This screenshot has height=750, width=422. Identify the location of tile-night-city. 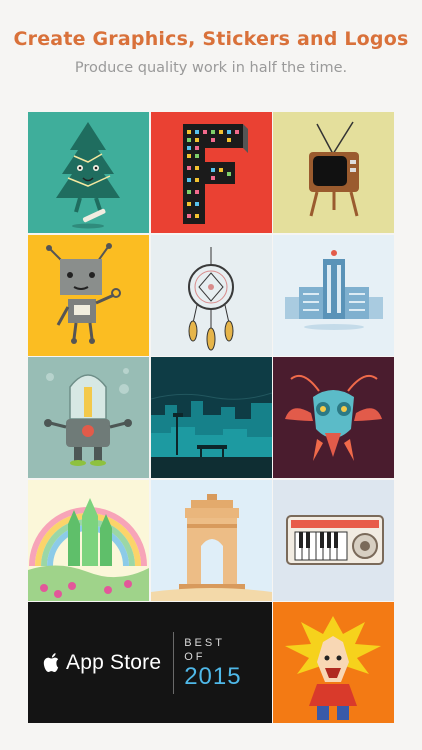
(211, 417).